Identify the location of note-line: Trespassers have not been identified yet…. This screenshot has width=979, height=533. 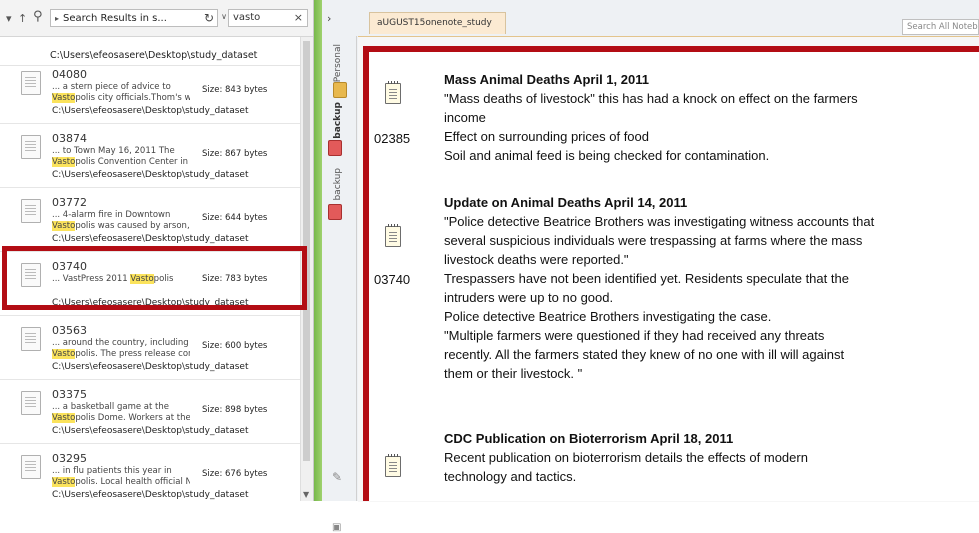
(646, 278).